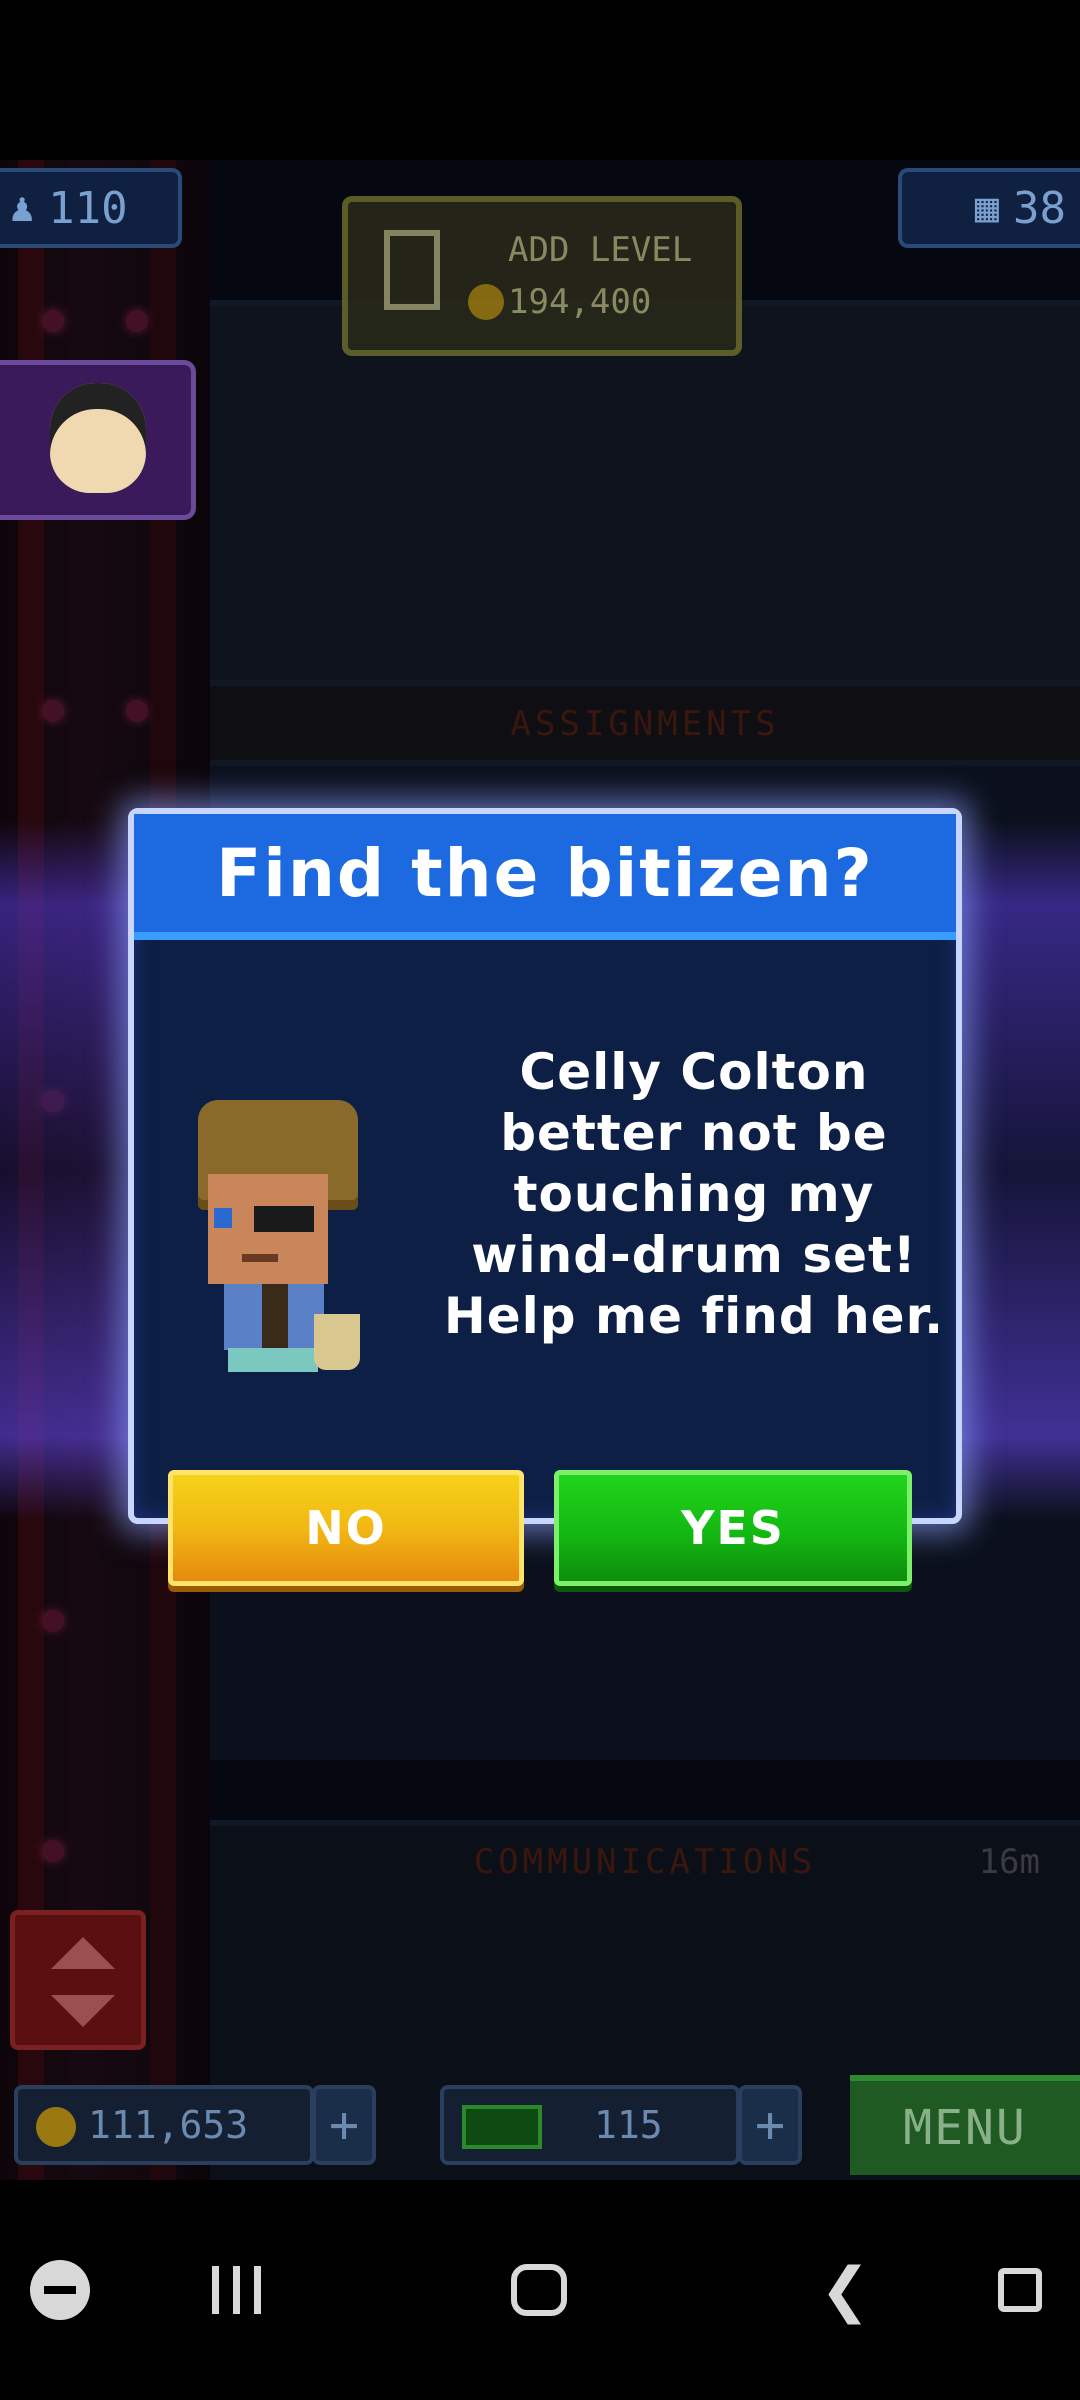  What do you see at coordinates (168, 2125) in the screenshot?
I see `coin-value: 111,653` at bounding box center [168, 2125].